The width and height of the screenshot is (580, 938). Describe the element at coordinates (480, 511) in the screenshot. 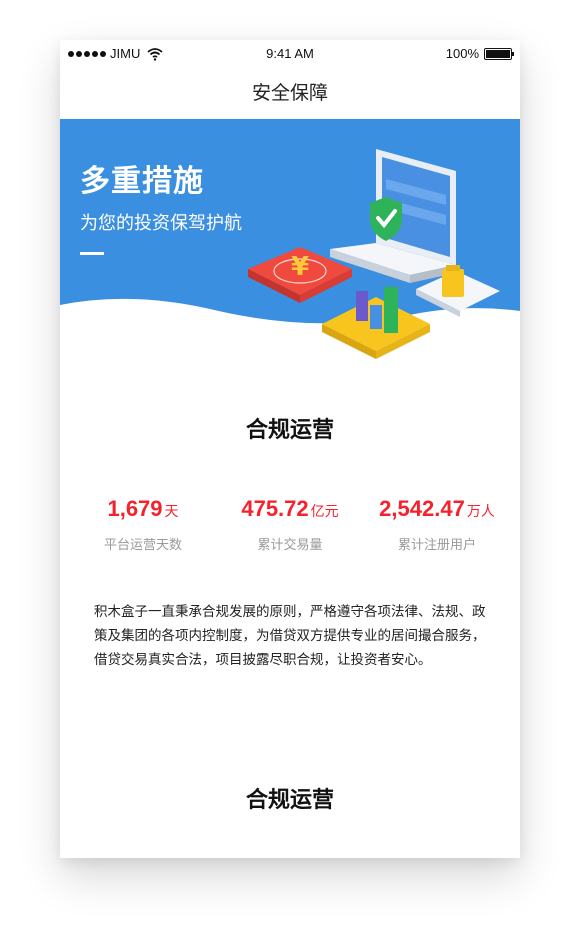

I see `stat-unit: 万人` at that location.